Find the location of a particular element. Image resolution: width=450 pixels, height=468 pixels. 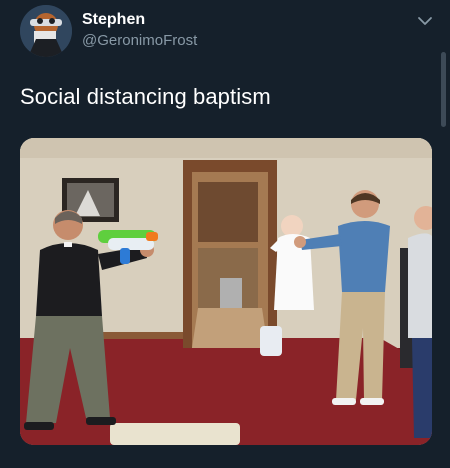

author-name: Stephen is located at coordinates (113, 20).